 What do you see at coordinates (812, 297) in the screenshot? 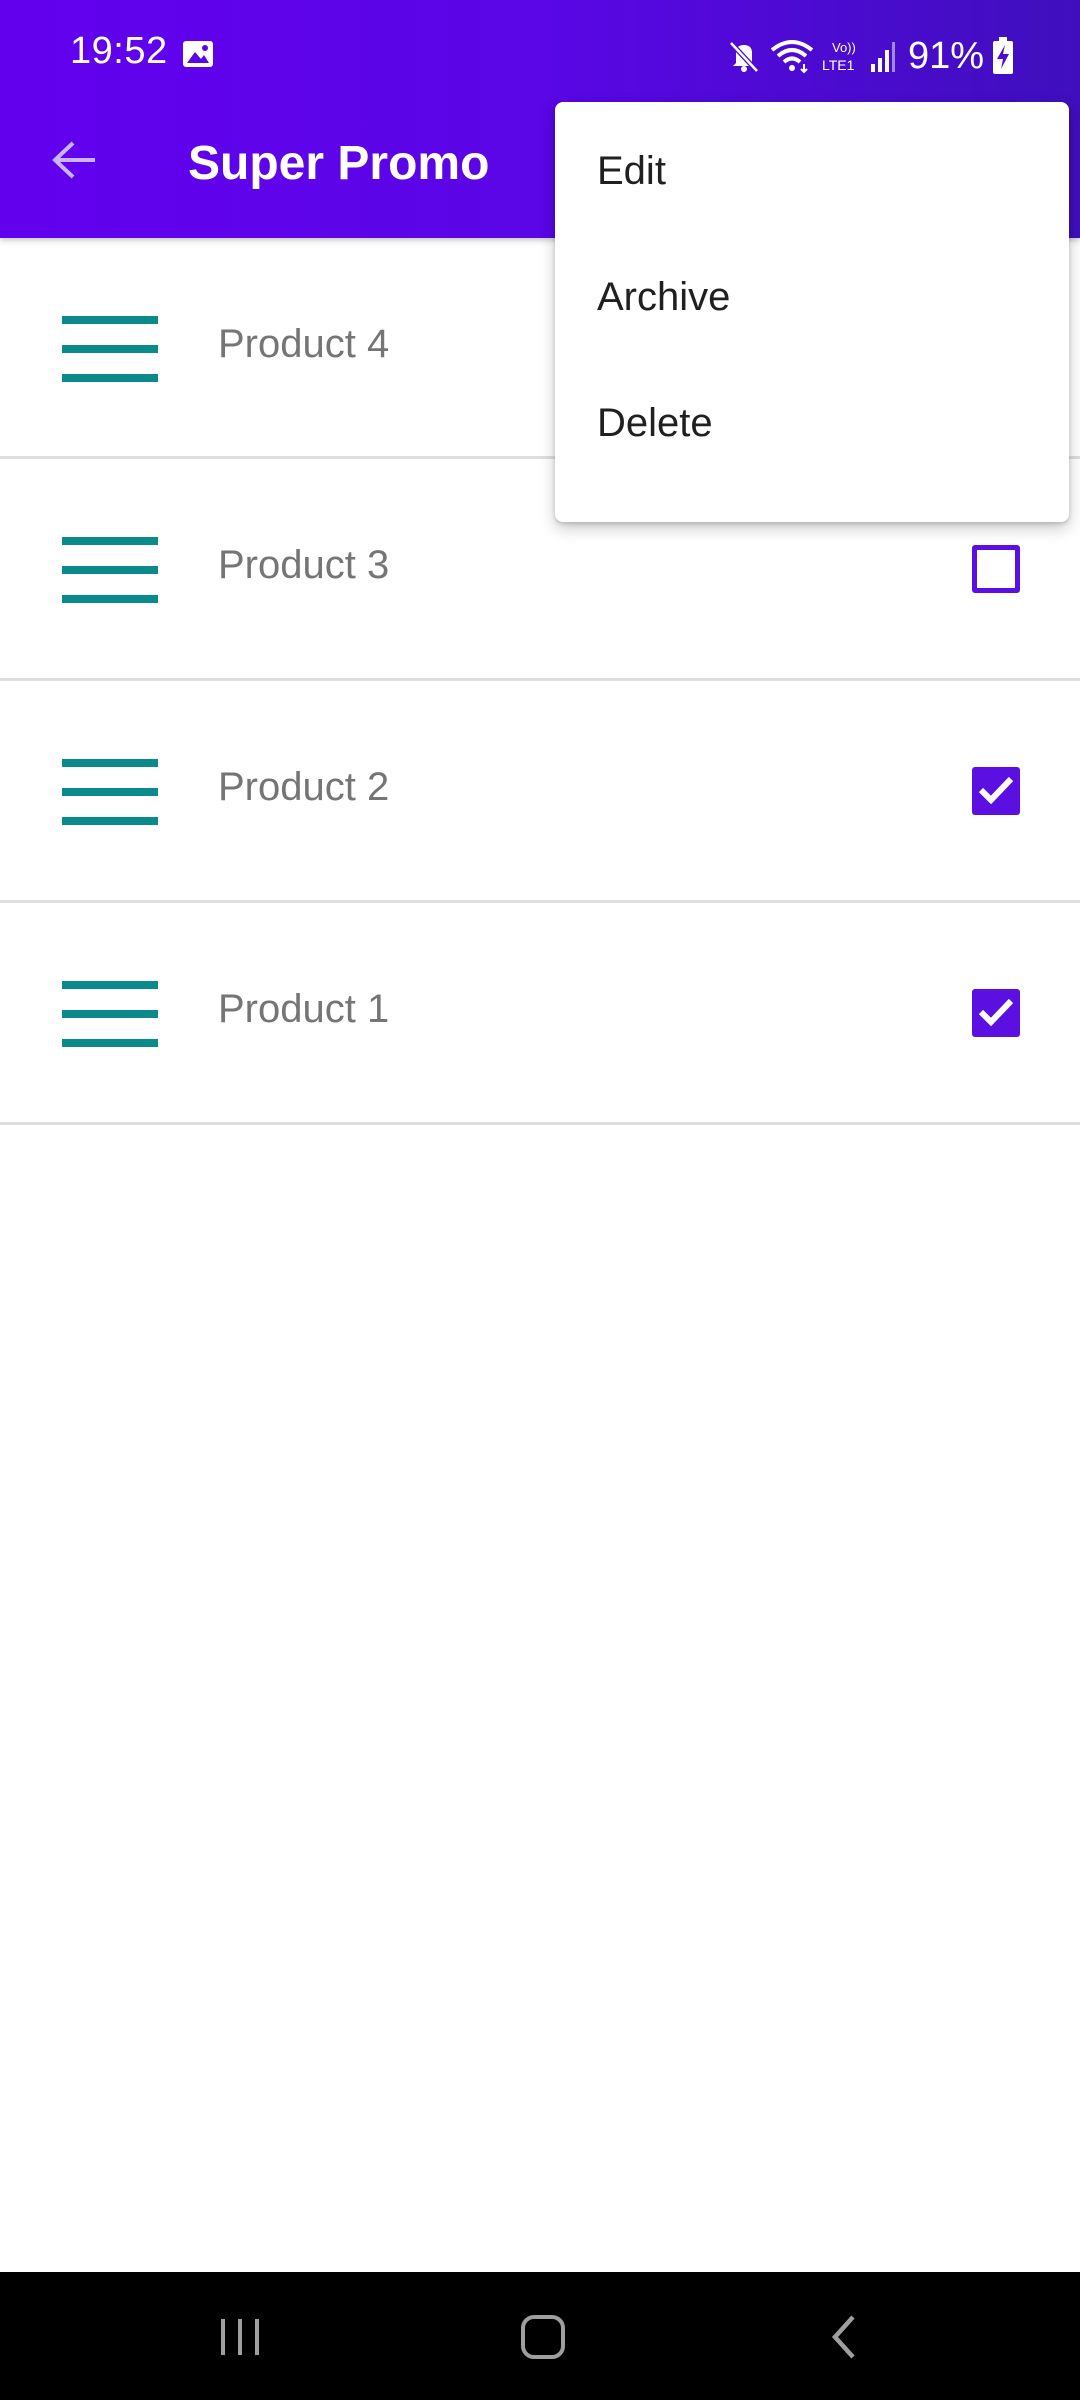
I see `menu-item-archive: Archive` at bounding box center [812, 297].